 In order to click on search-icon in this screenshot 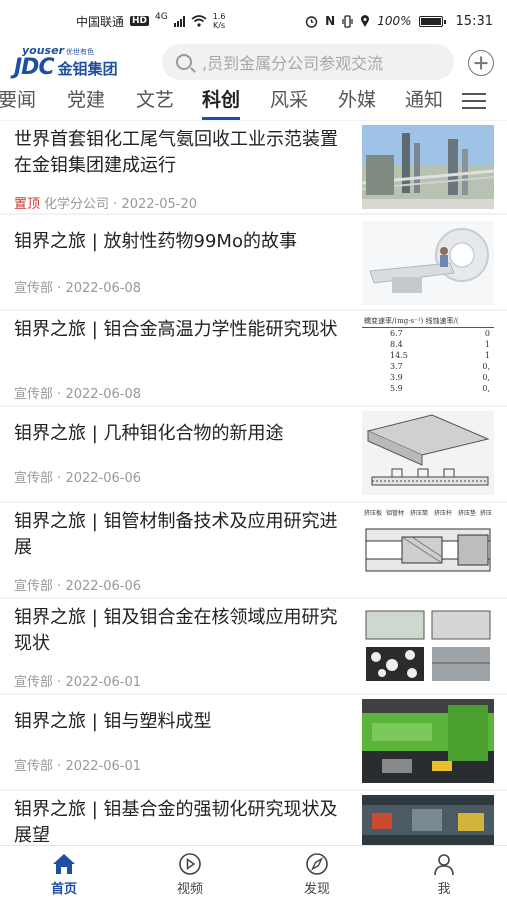, I will do `click(184, 62)`.